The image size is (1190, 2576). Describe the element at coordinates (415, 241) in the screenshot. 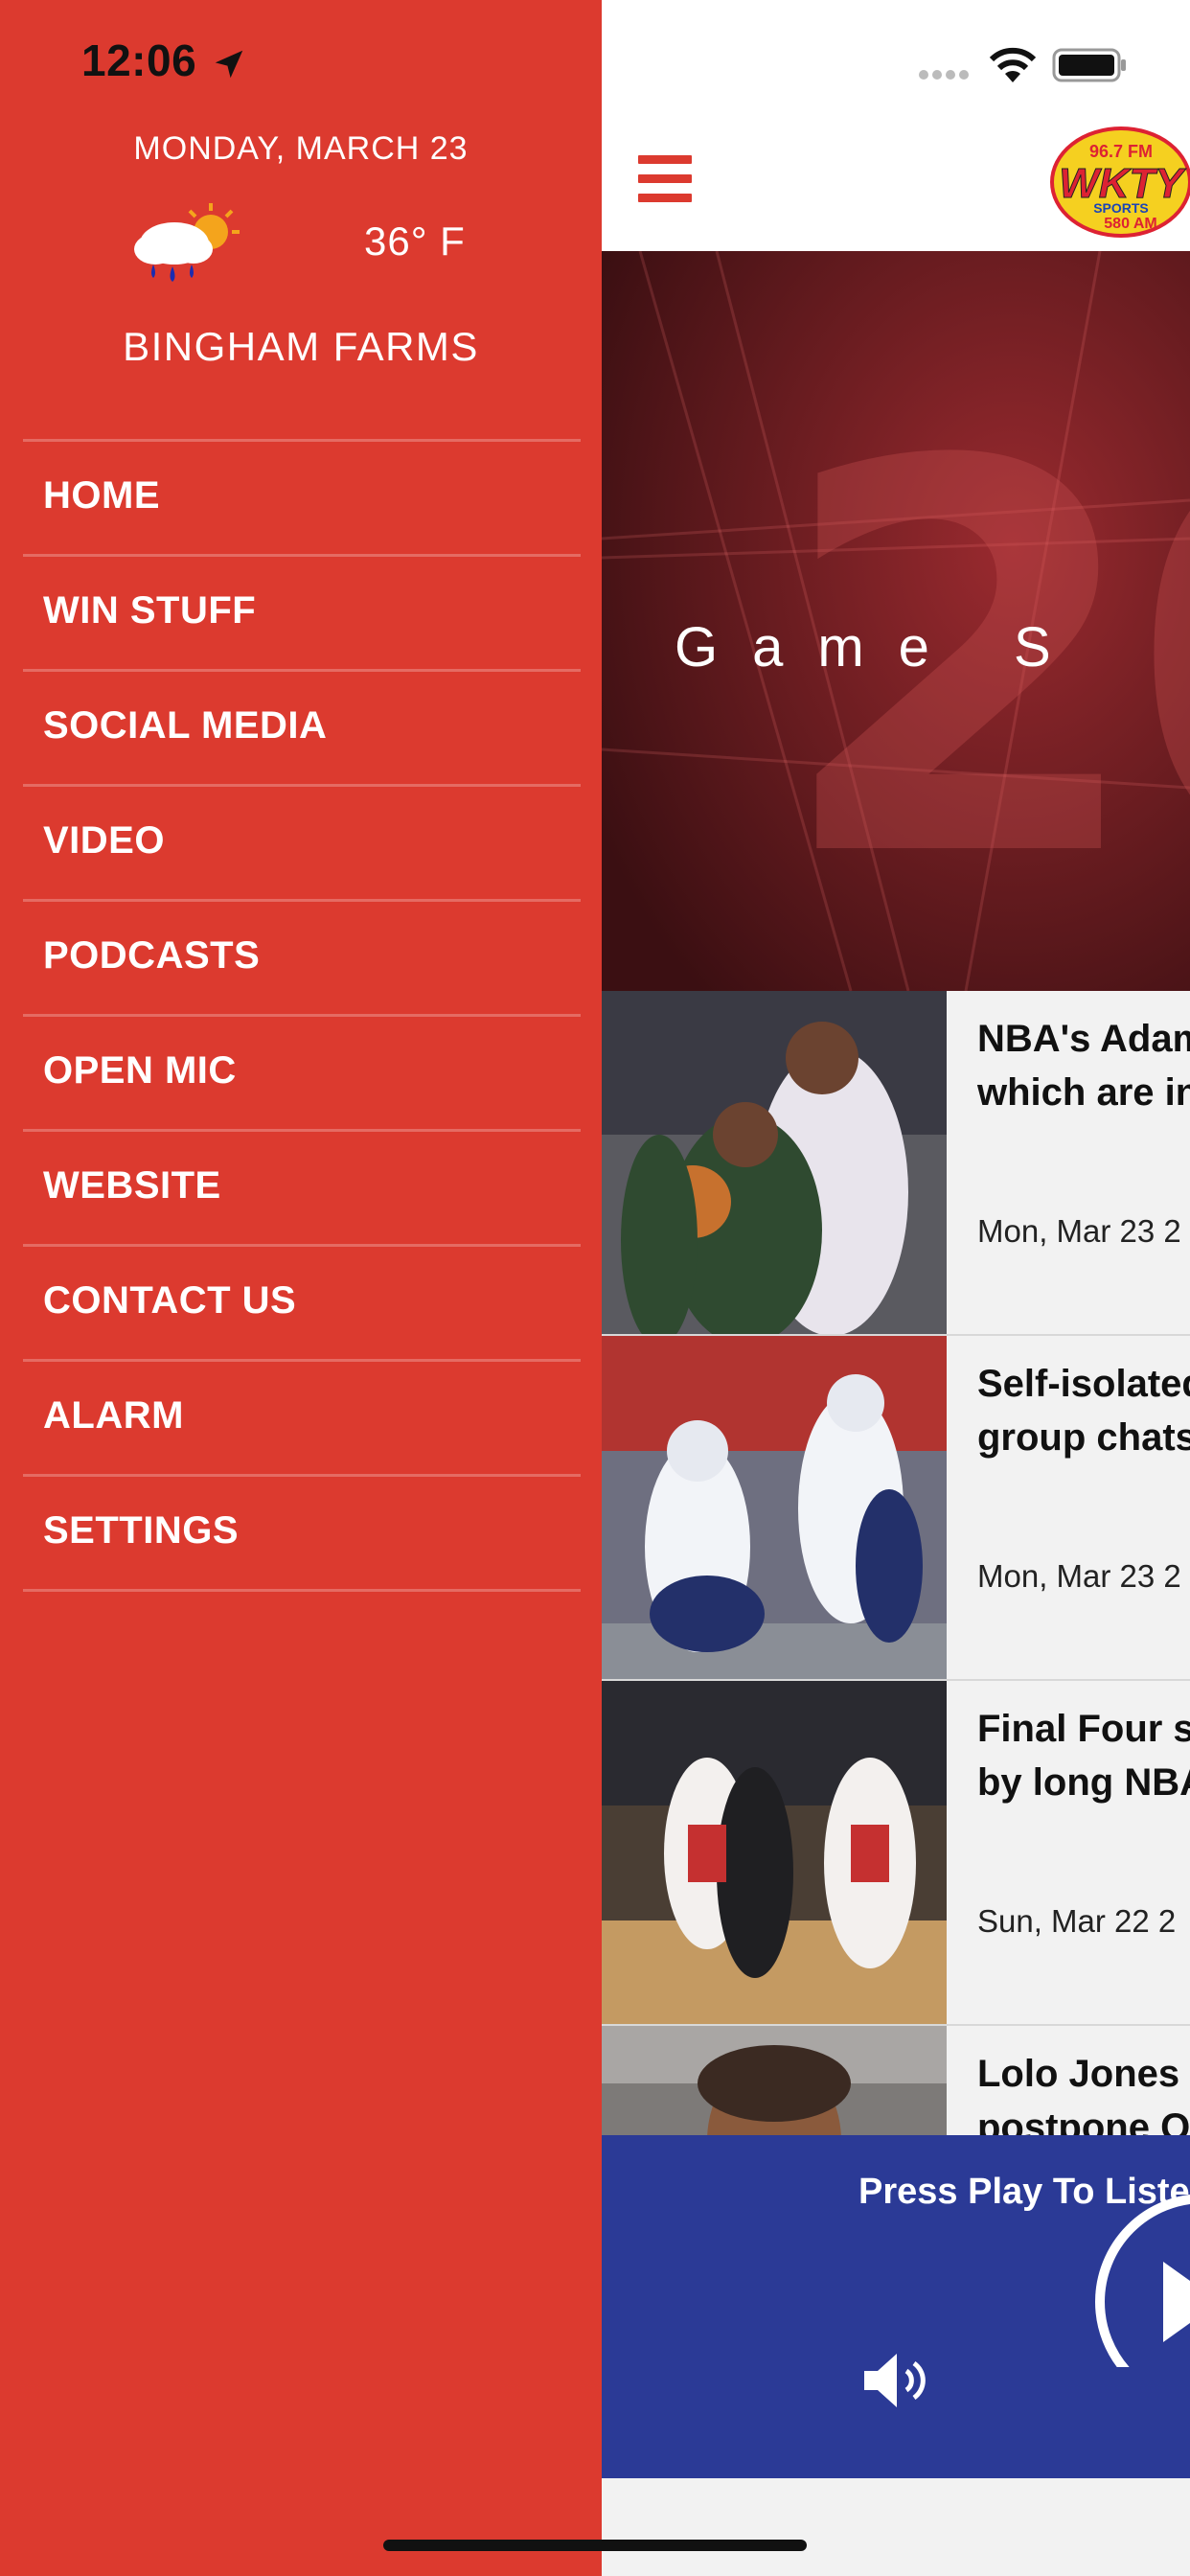

I see `temperature: 36° F` at that location.